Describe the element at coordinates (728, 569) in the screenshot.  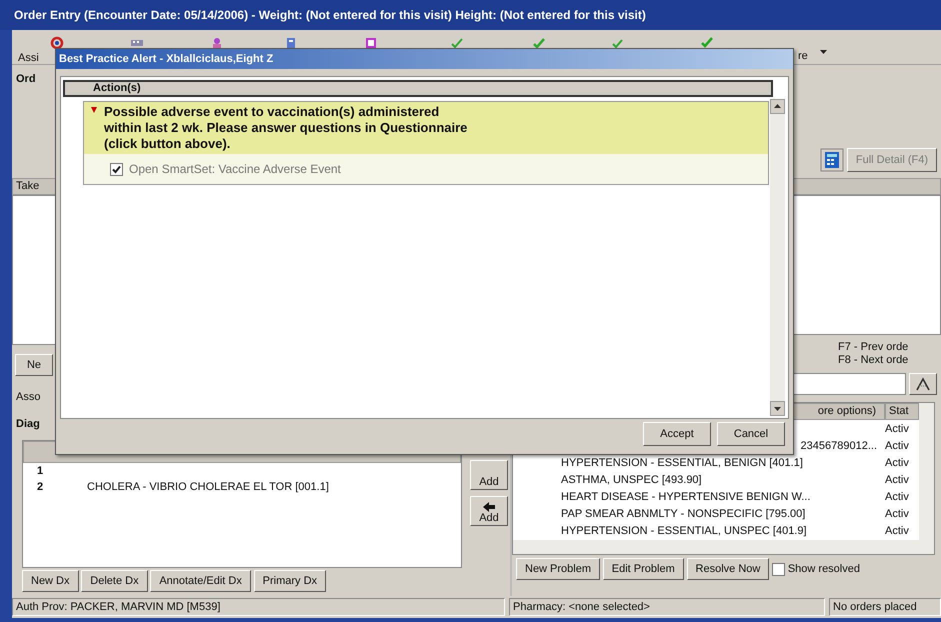
I see `problem-button: Resolve Now` at that location.